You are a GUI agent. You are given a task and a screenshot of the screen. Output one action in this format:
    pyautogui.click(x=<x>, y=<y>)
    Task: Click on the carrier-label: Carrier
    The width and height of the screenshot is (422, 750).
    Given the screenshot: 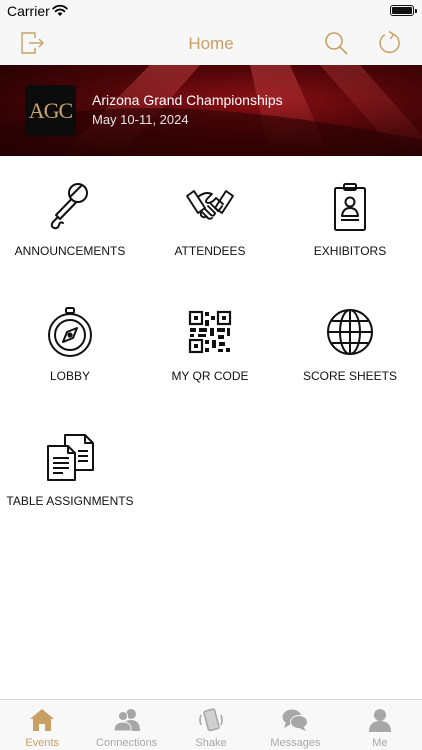 What is the action you would take?
    pyautogui.click(x=28, y=11)
    